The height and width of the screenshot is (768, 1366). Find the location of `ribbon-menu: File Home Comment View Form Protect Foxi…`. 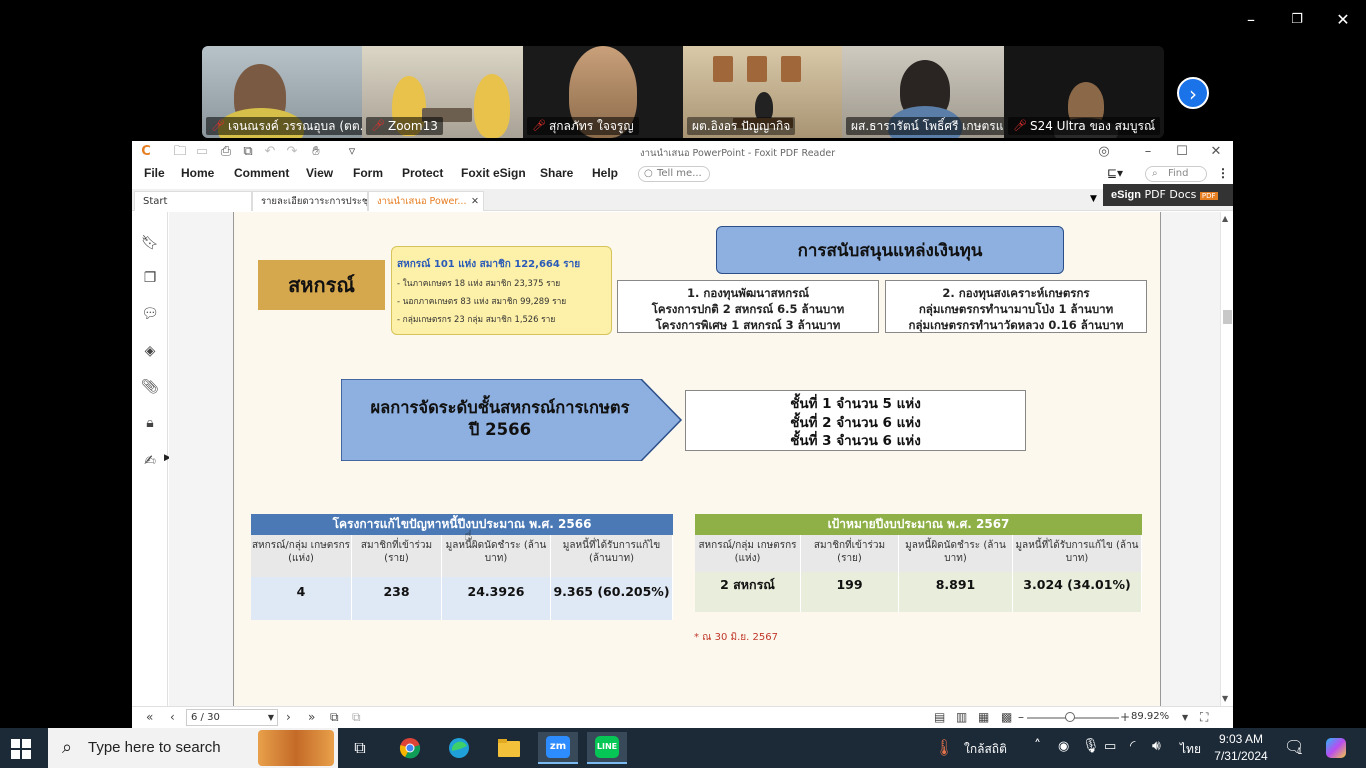

ribbon-menu: File Home Comment View Form Protect Foxi… is located at coordinates (682, 174).